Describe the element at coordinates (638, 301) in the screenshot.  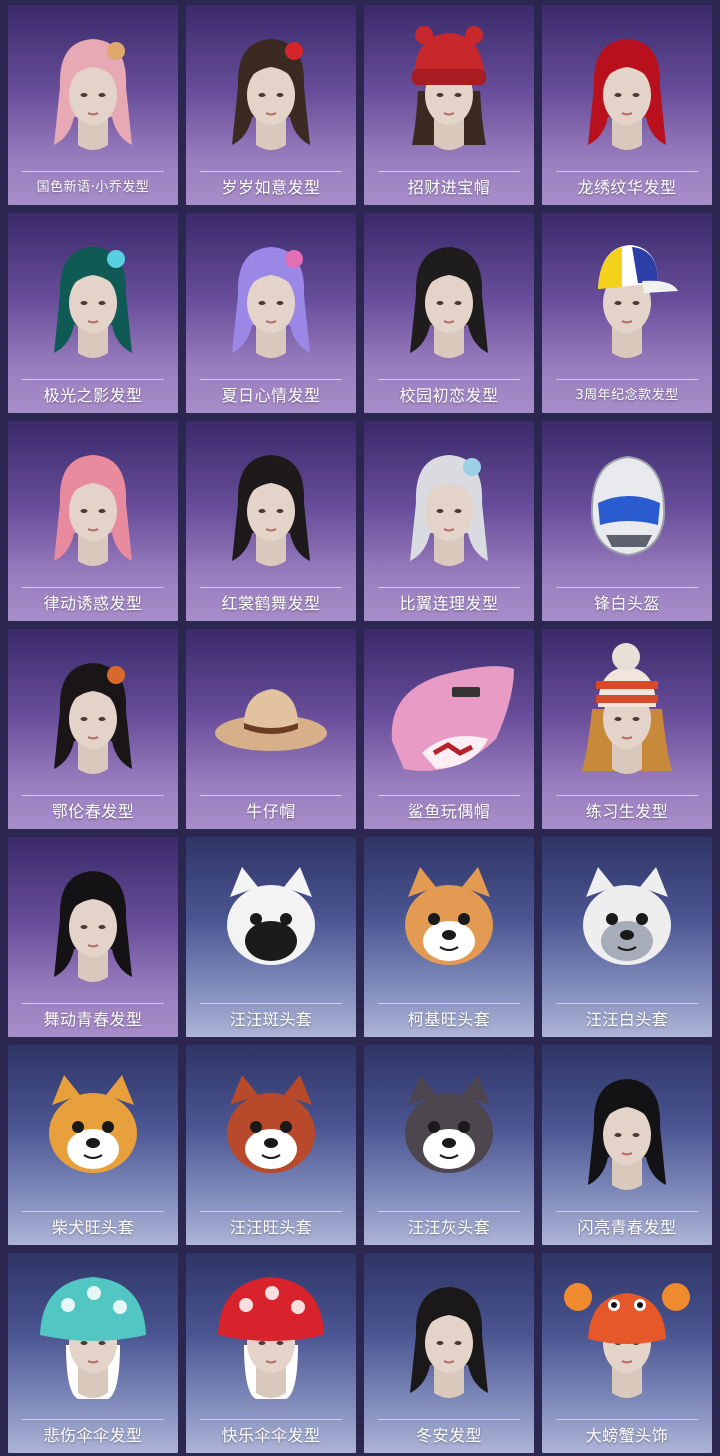
I see `baseball-cap-icon` at that location.